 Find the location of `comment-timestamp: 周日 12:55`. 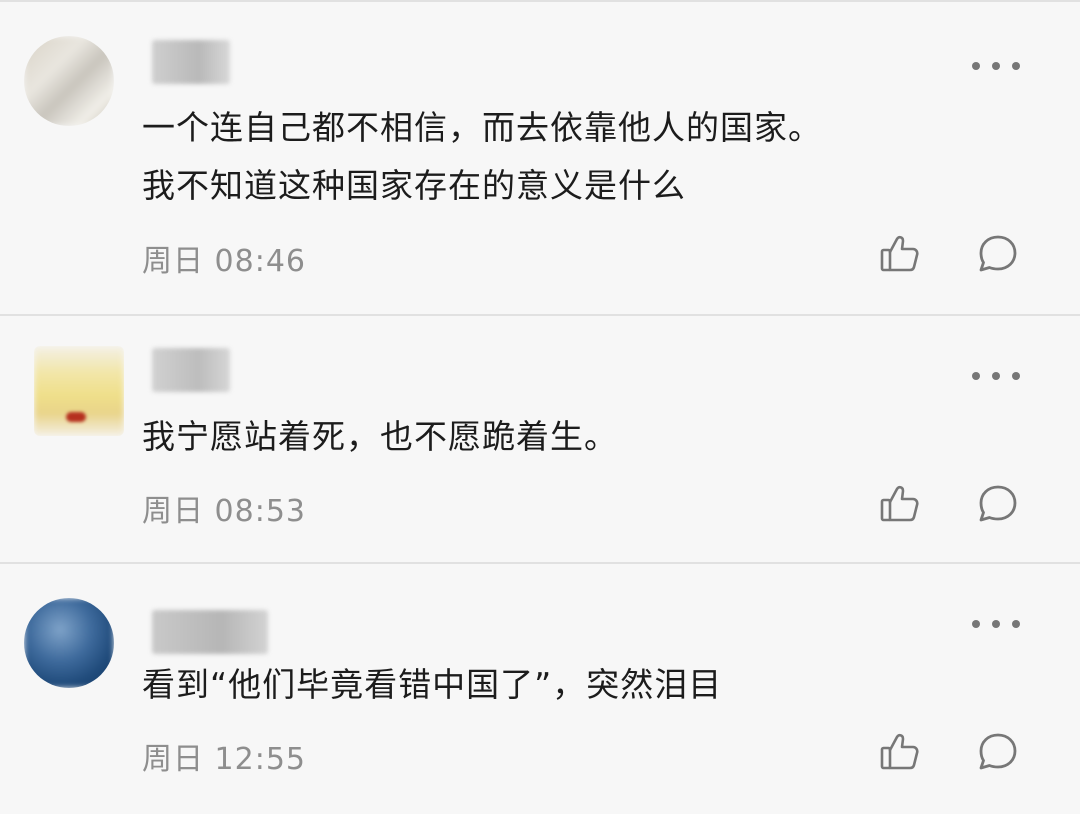

comment-timestamp: 周日 12:55 is located at coordinates (224, 759).